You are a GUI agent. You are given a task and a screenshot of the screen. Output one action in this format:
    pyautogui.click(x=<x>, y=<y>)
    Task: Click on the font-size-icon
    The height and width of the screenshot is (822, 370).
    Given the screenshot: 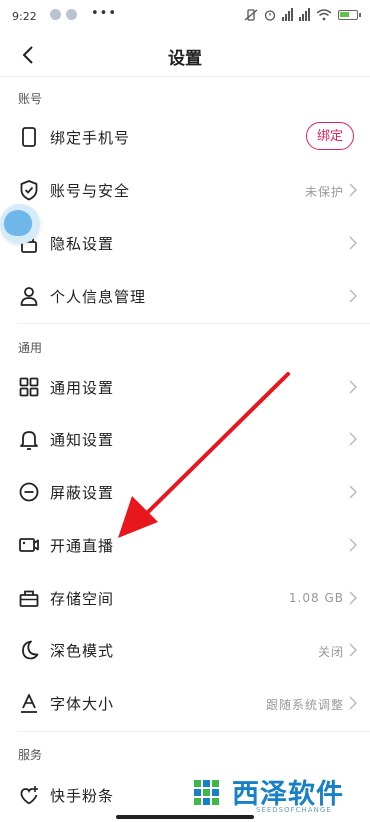 What is the action you would take?
    pyautogui.click(x=29, y=703)
    